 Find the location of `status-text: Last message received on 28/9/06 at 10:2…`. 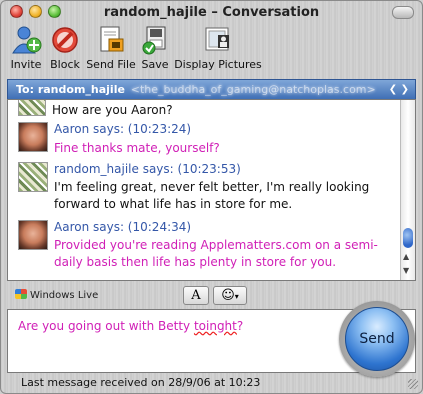

status-text: Last message received on 28/9/06 at 10:2… is located at coordinates (141, 382).